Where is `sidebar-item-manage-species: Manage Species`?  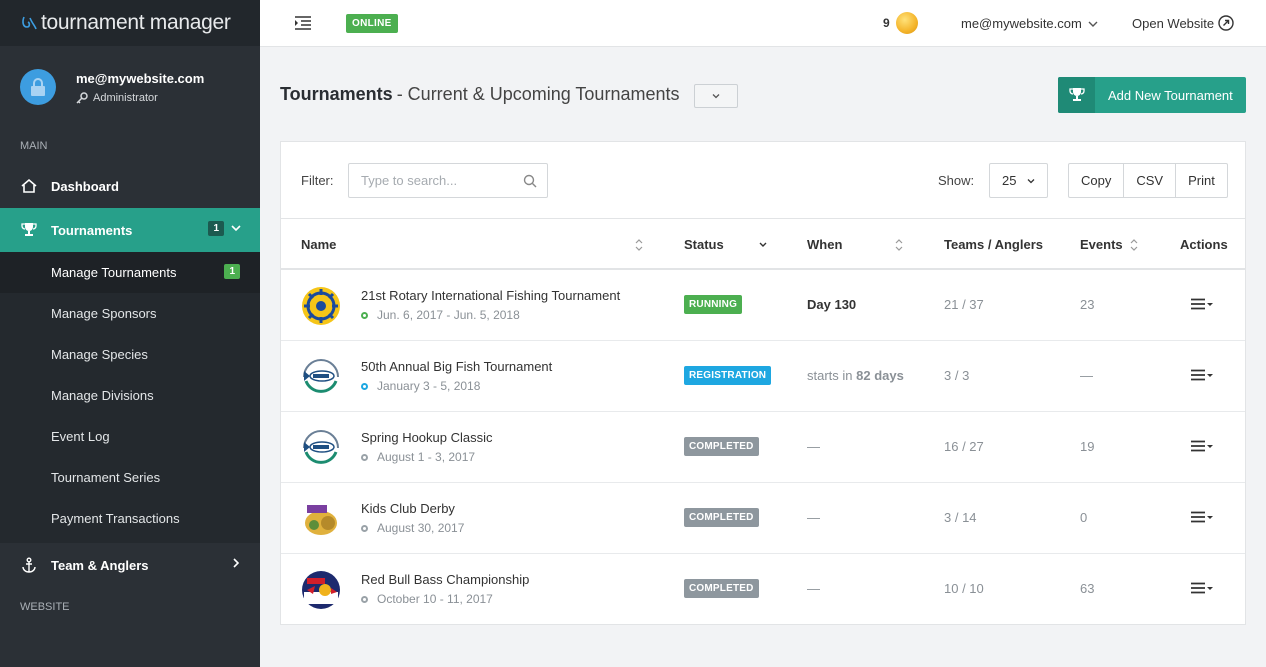 sidebar-item-manage-species: Manage Species is located at coordinates (130, 354).